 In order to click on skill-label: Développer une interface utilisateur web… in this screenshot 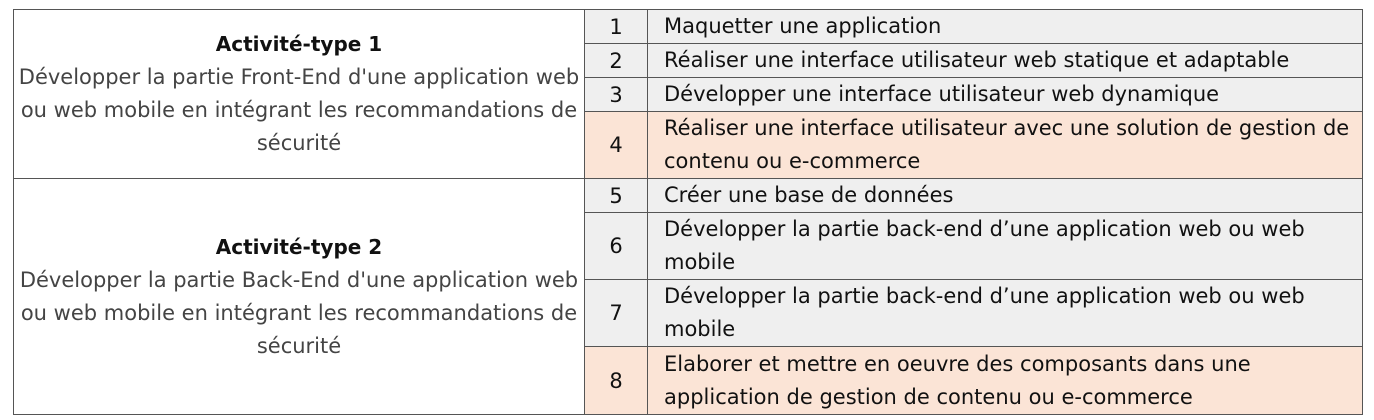, I will do `click(1005, 94)`.